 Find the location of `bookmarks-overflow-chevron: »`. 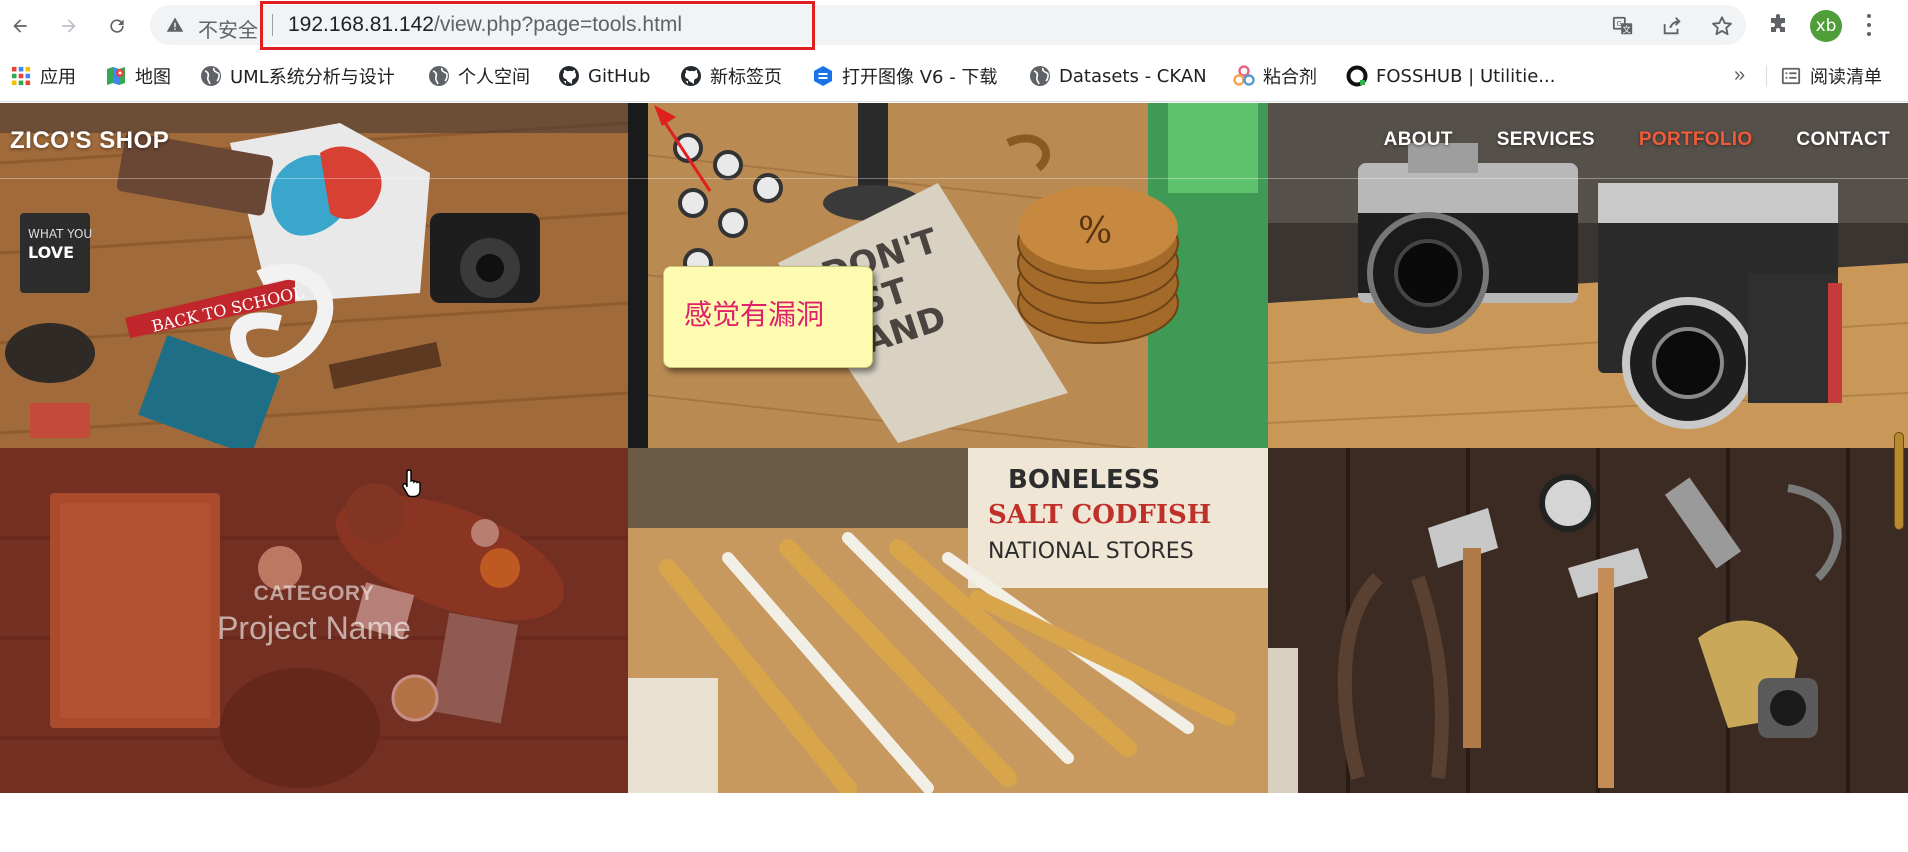

bookmarks-overflow-chevron: » is located at coordinates (1739, 75).